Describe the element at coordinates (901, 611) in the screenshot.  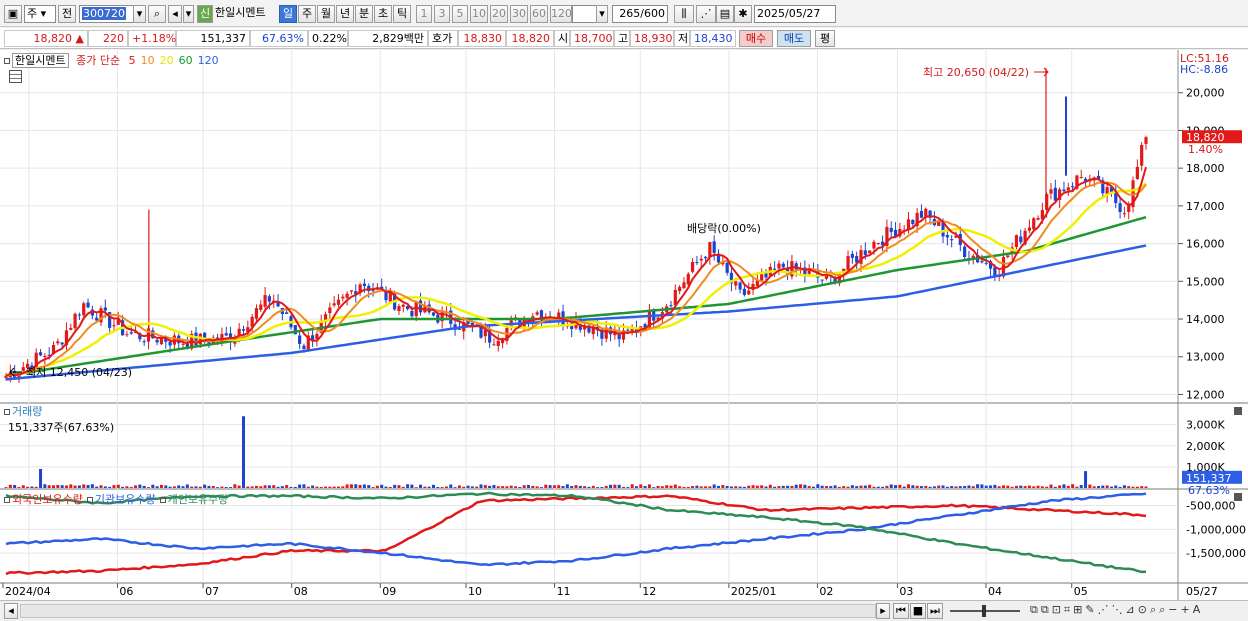
I see `first-page-icon: ⏮` at that location.